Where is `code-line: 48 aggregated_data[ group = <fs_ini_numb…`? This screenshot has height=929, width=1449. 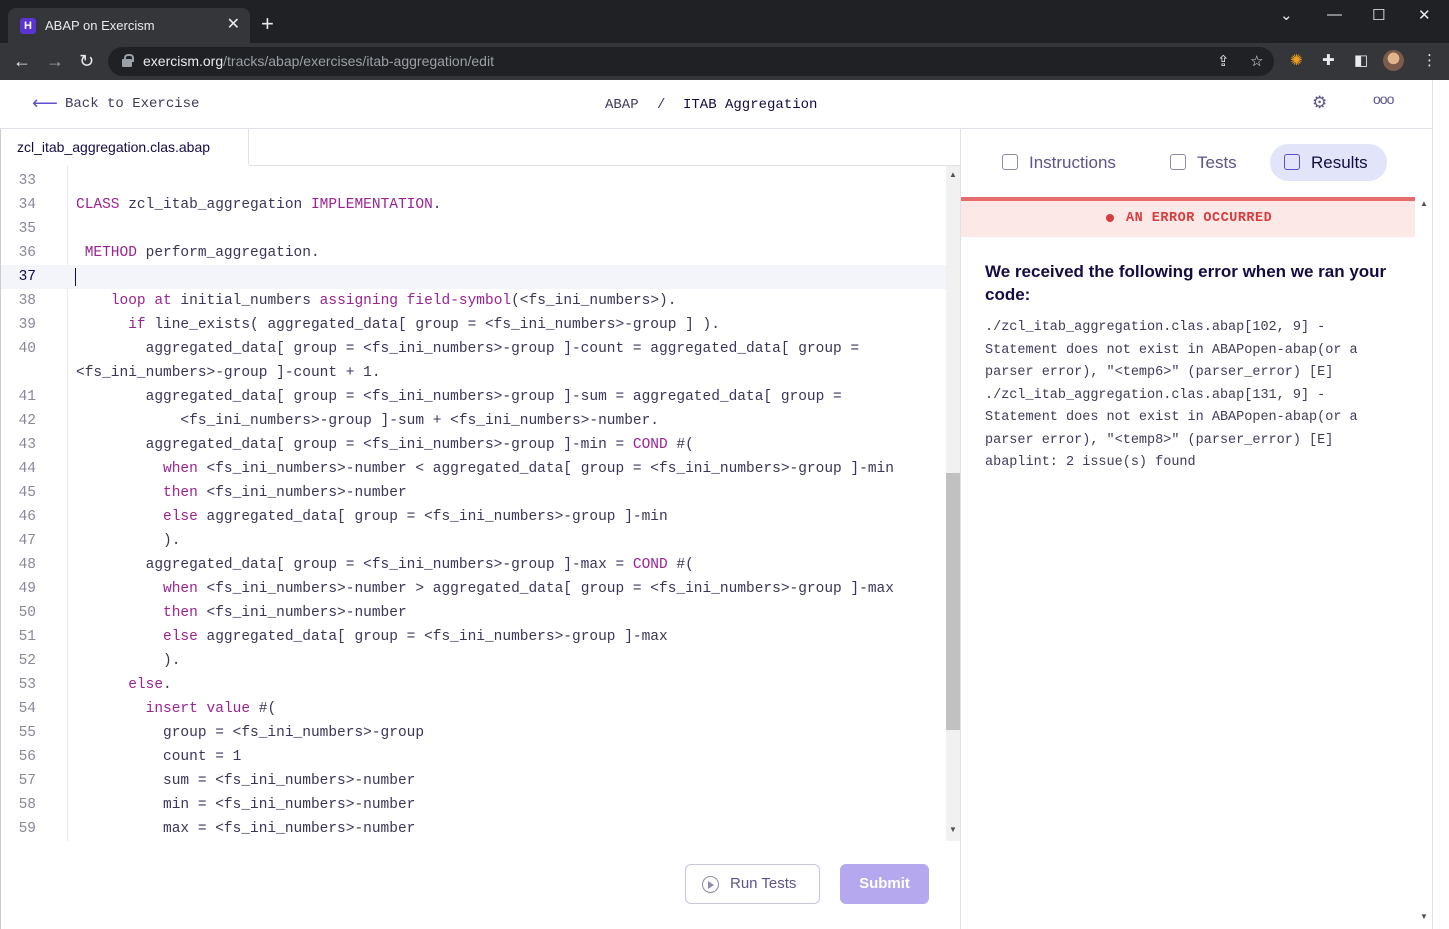 code-line: 48 aggregated_data[ group = <fs_ini_numb… is located at coordinates (473, 565).